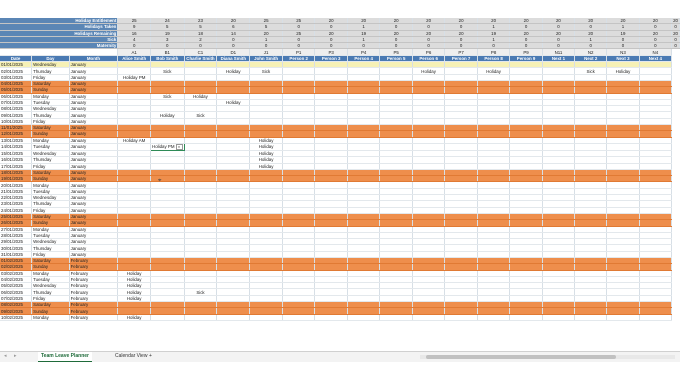 This screenshot has height=383, width=680. Describe the element at coordinates (15, 356) in the screenshot. I see `next-sheet-icon: ▸` at that location.